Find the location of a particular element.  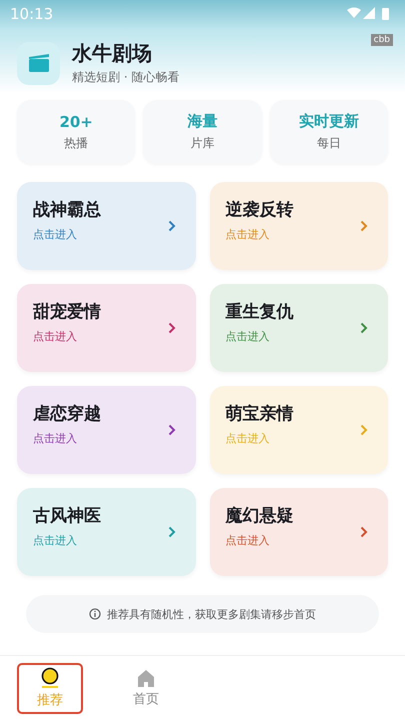

stat-label: 热播 is located at coordinates (76, 143).